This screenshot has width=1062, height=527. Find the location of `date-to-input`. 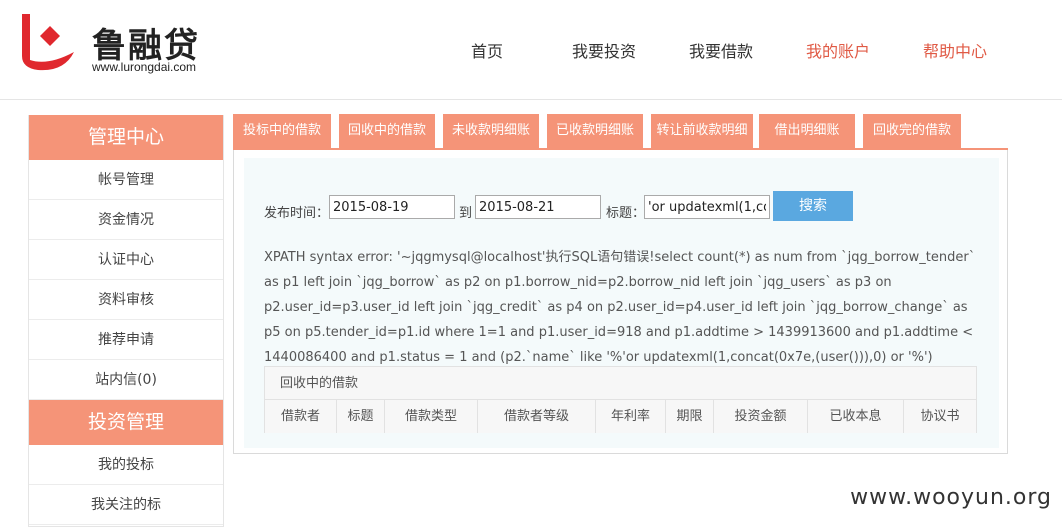

date-to-input is located at coordinates (538, 207).